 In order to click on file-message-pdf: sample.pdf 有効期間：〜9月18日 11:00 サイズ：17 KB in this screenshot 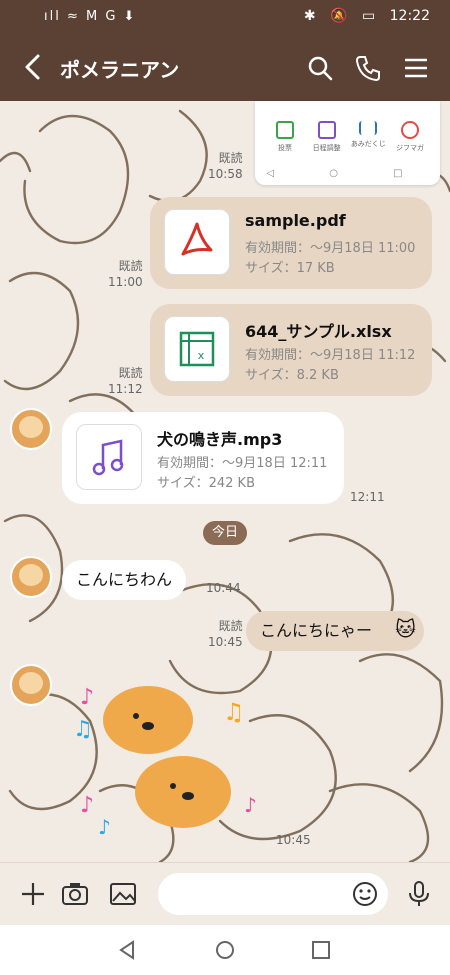, I will do `click(291, 243)`.